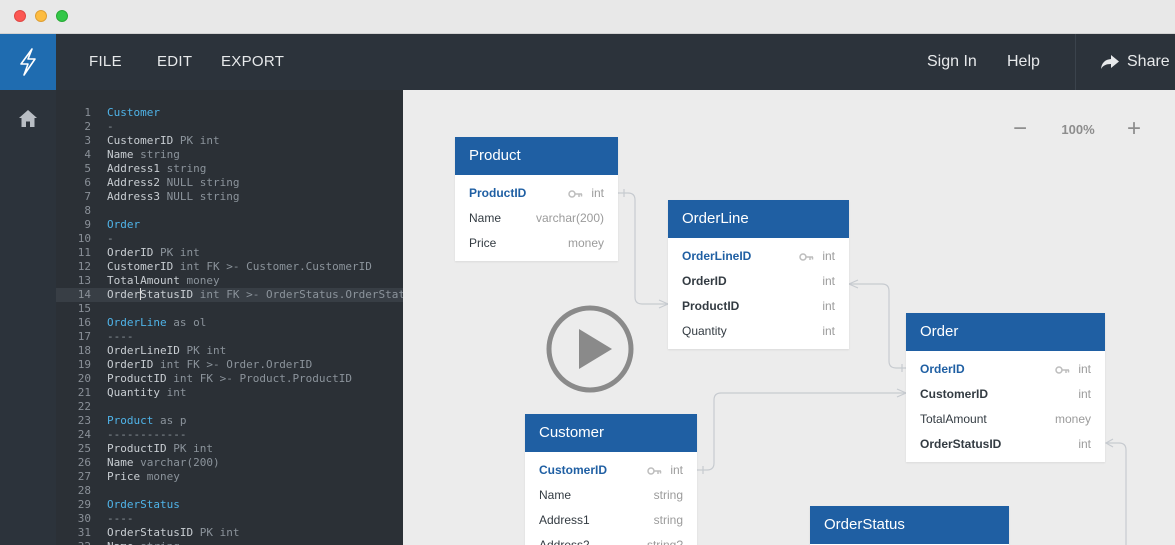 This screenshot has height=545, width=1175. What do you see at coordinates (229, 197) in the screenshot?
I see `code-line: 7 Address3 NULL string` at bounding box center [229, 197].